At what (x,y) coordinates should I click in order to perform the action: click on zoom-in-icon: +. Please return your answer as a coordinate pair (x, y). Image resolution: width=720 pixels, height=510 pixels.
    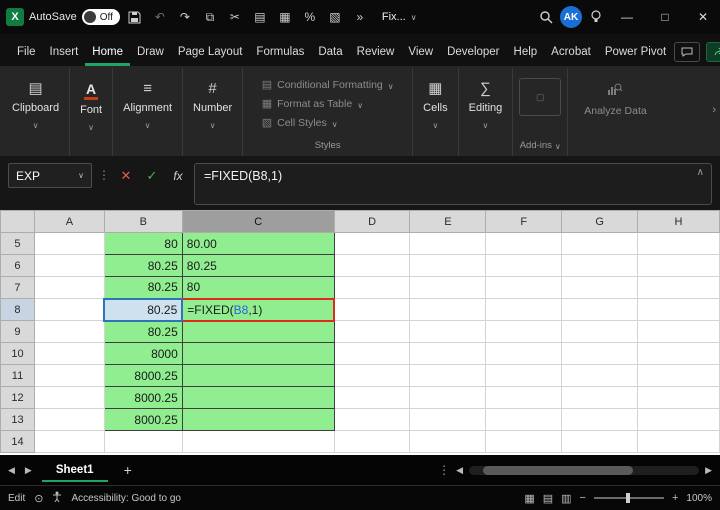
    Looking at the image, I should click on (675, 498).